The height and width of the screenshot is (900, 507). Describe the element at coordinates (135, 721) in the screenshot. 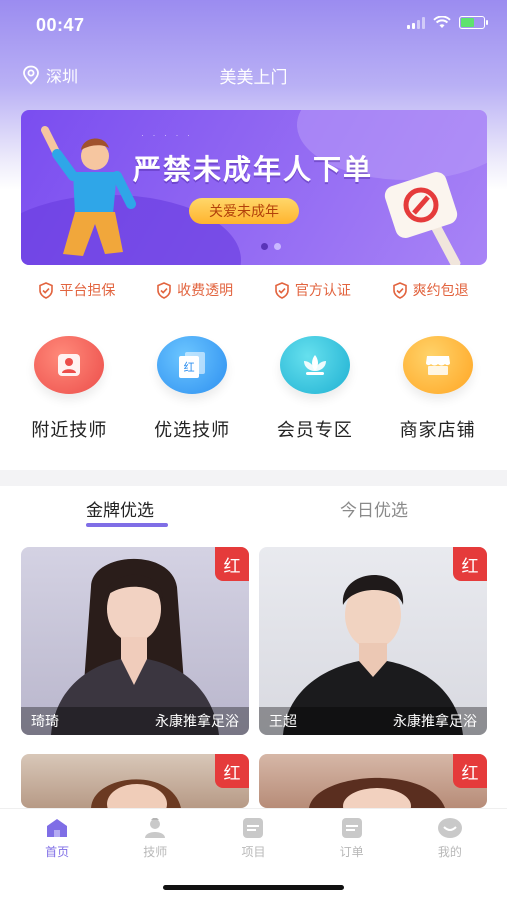

I see `technician-caption: 琦琦 永康推拿足浴` at that location.